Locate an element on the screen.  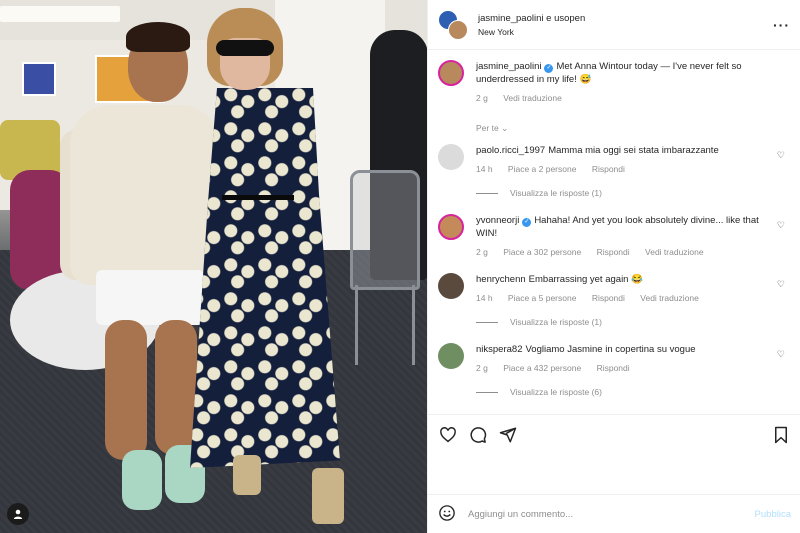
comment-text: Mamma mia oggi sei stata imbarazzante is located at coordinates (633, 150).